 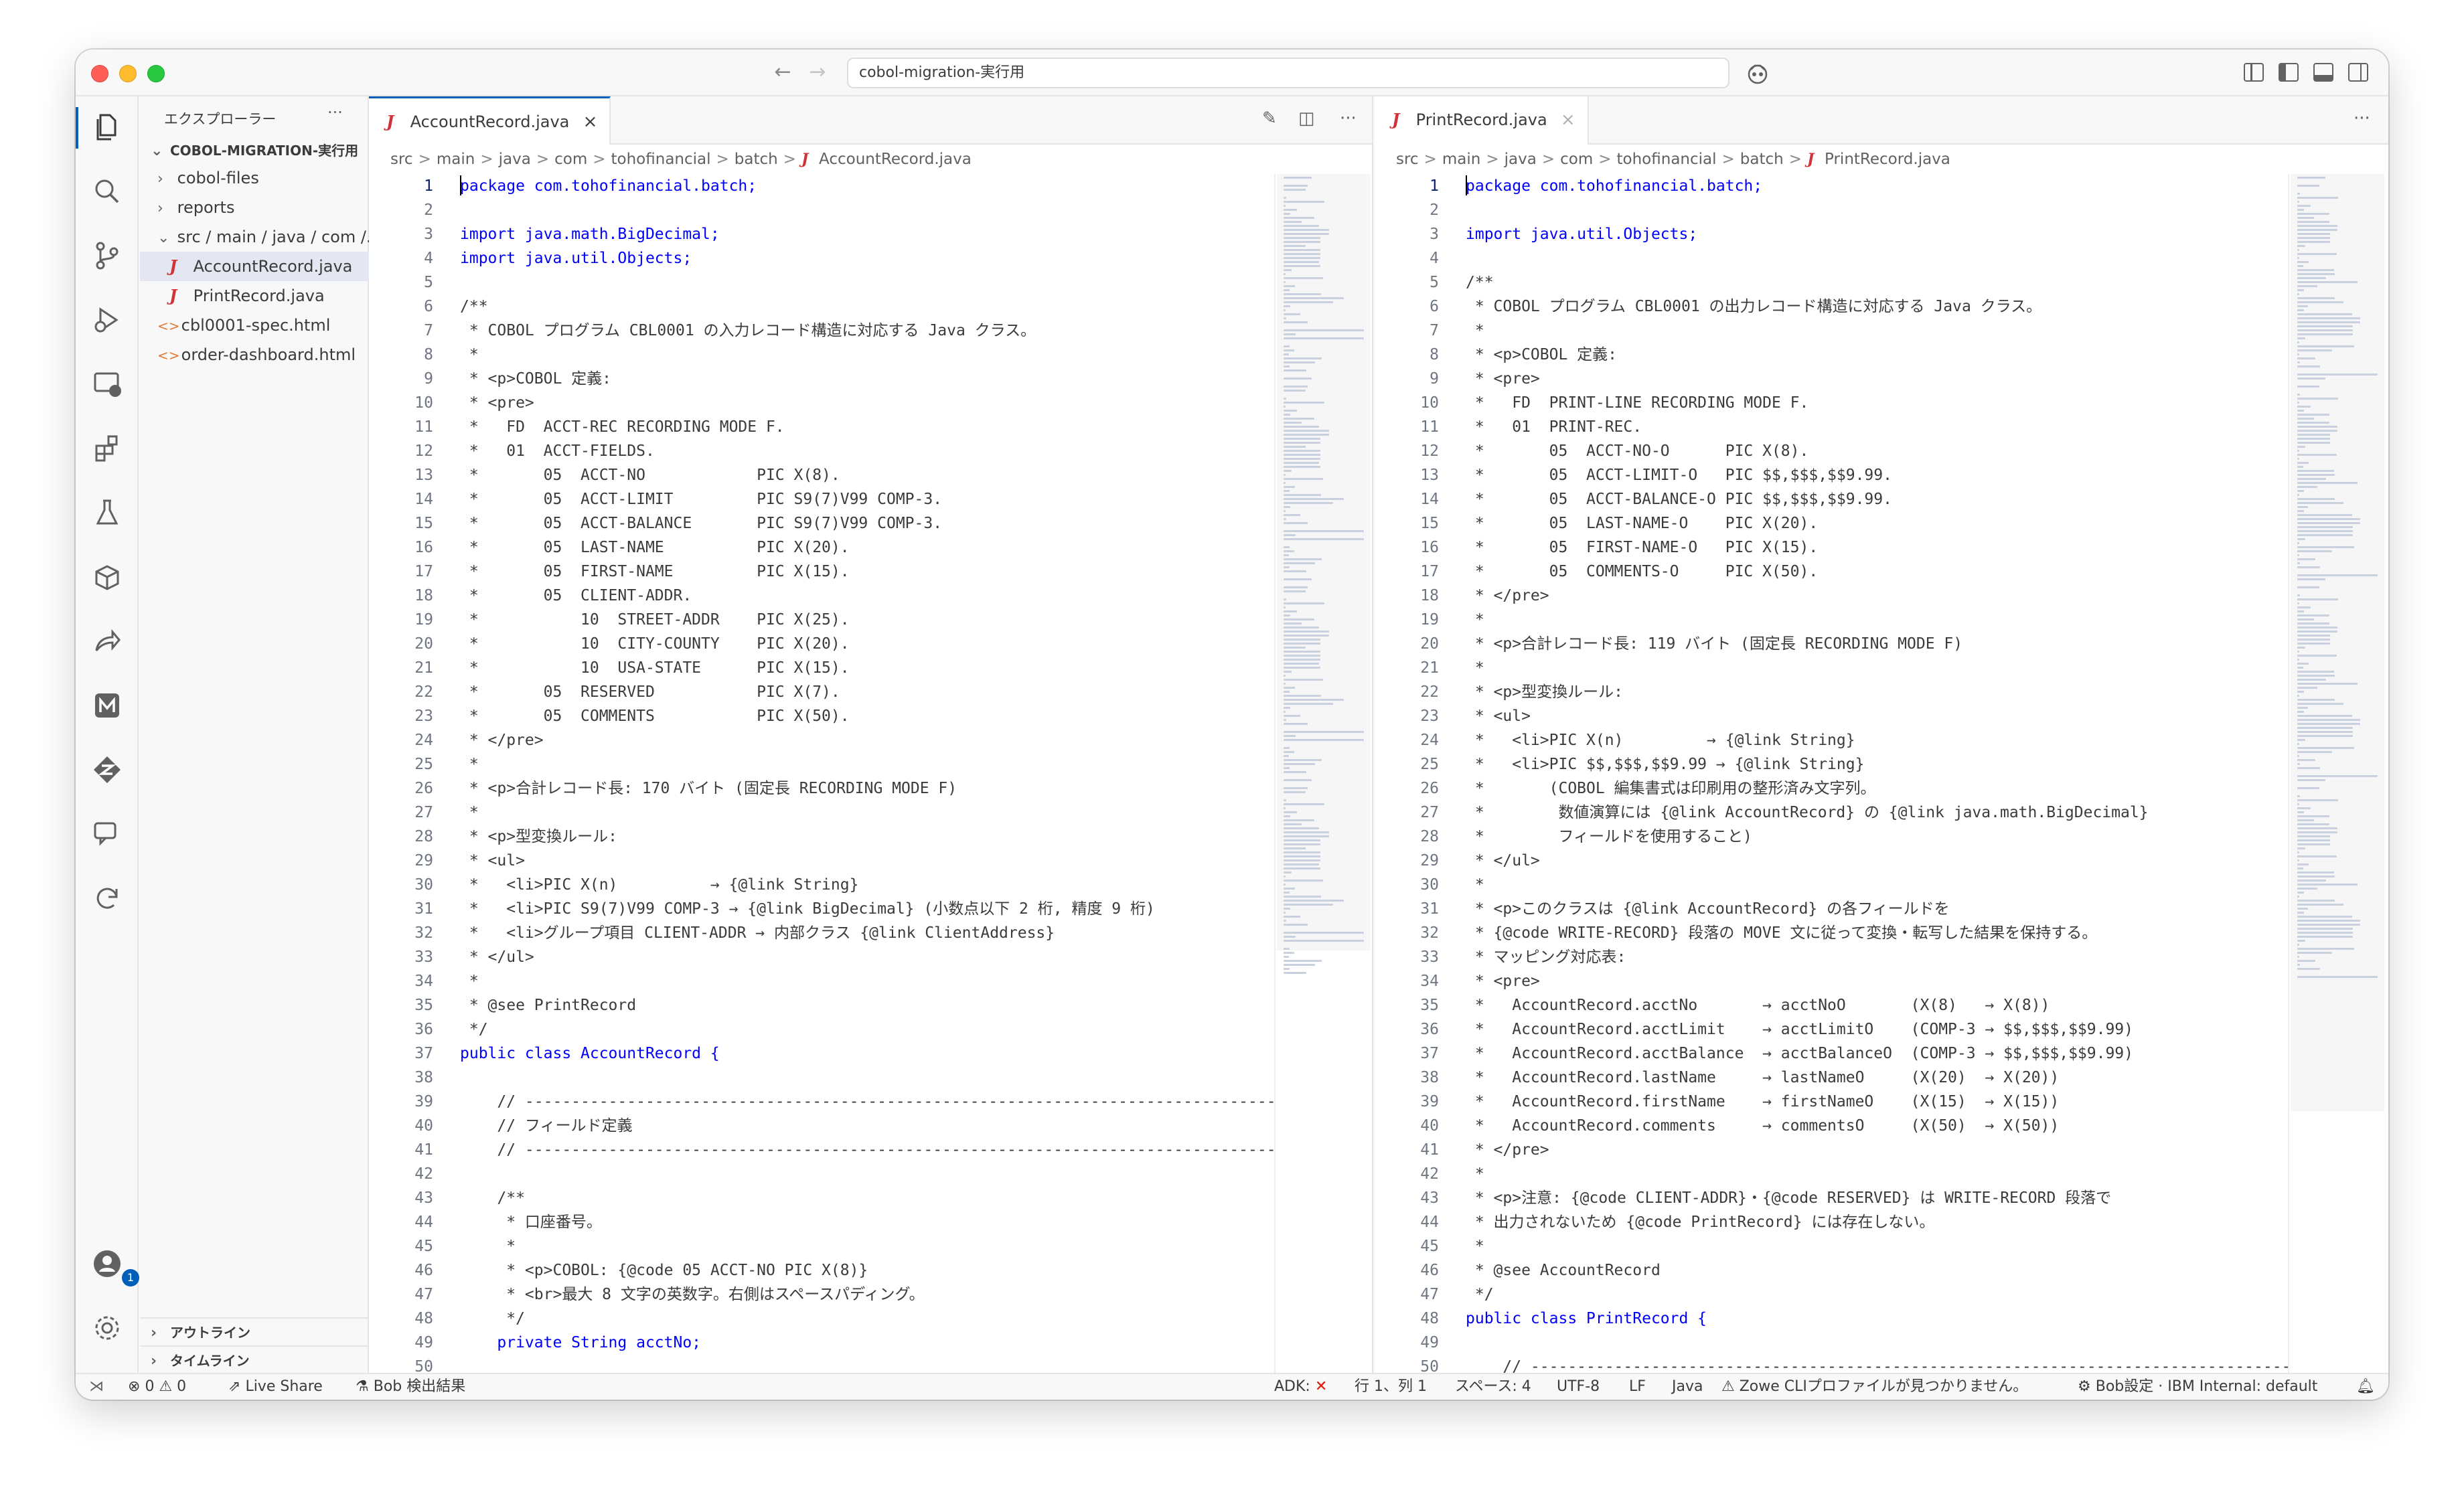 I want to click on workspace-root-folder: ⌄ COBOL-MIGRATION-実行用, so click(x=254, y=150).